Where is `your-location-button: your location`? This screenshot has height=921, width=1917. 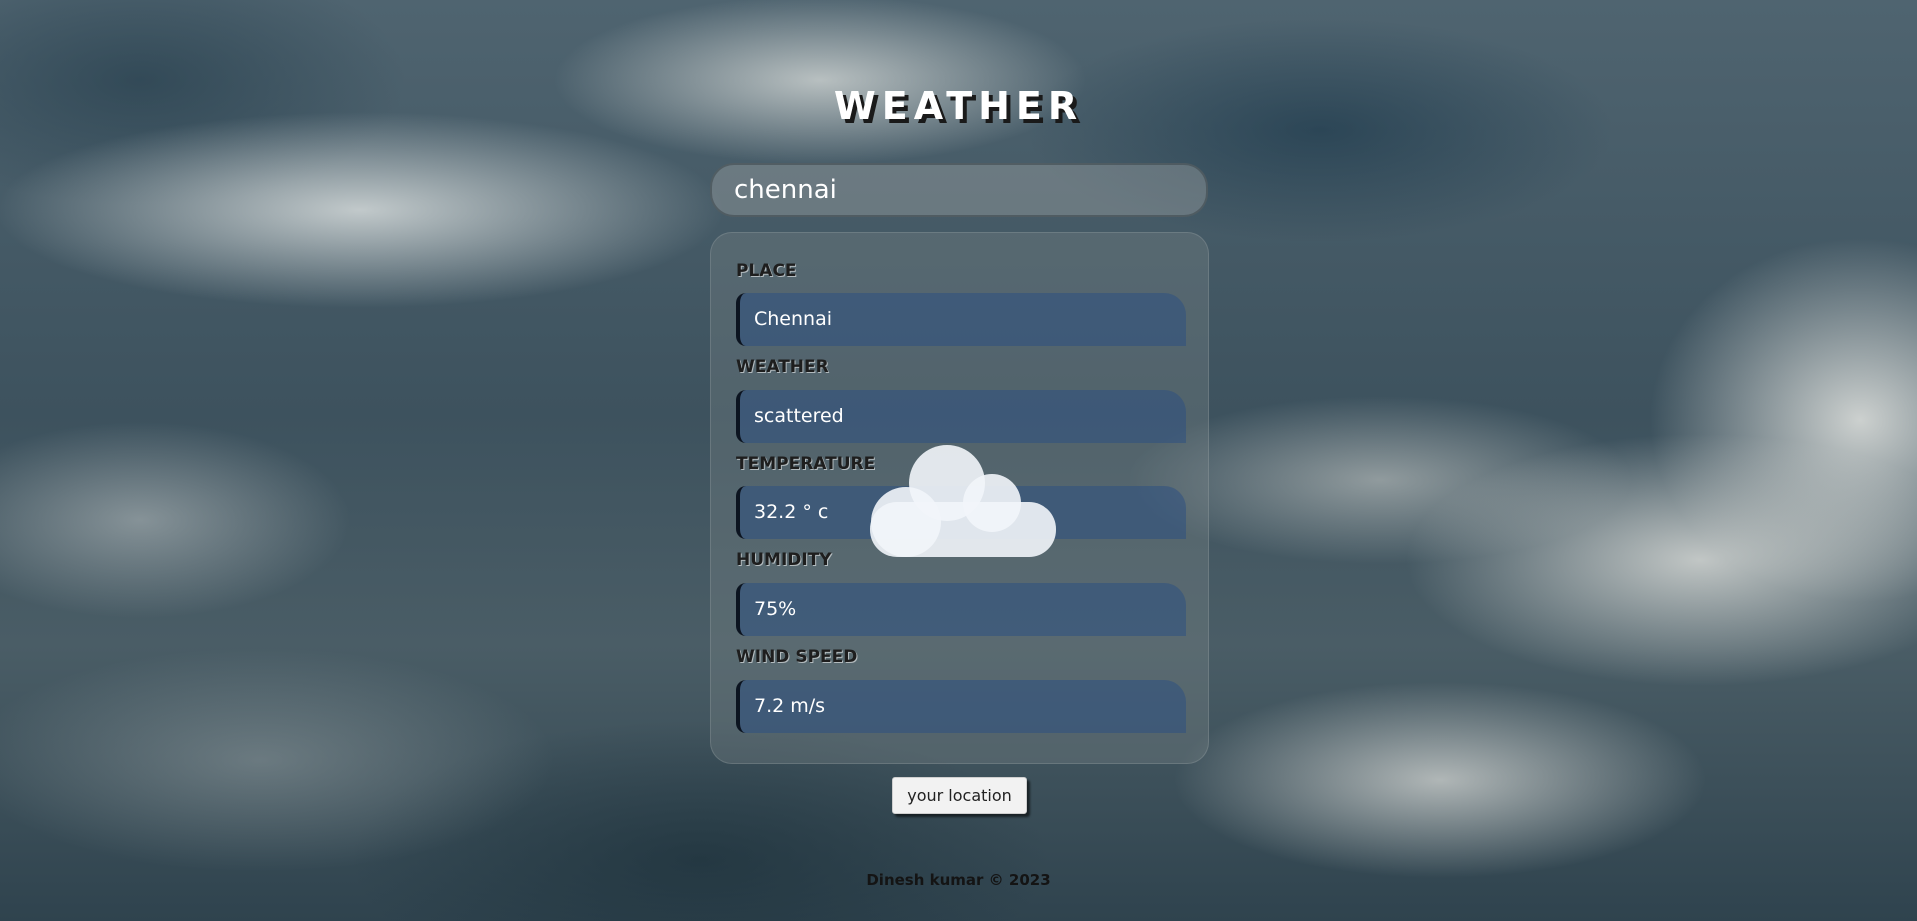 your-location-button: your location is located at coordinates (959, 795).